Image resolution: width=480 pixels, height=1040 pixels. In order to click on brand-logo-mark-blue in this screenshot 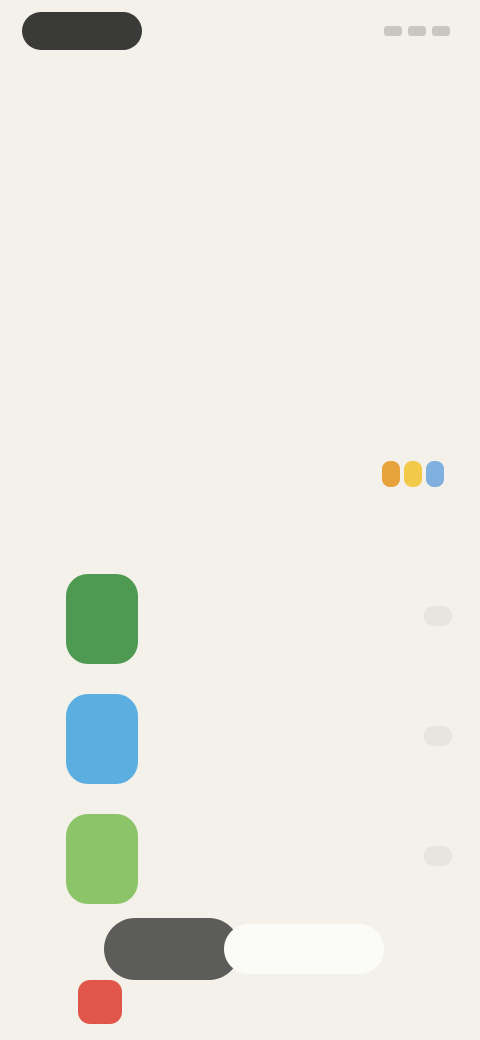, I will do `click(435, 474)`.